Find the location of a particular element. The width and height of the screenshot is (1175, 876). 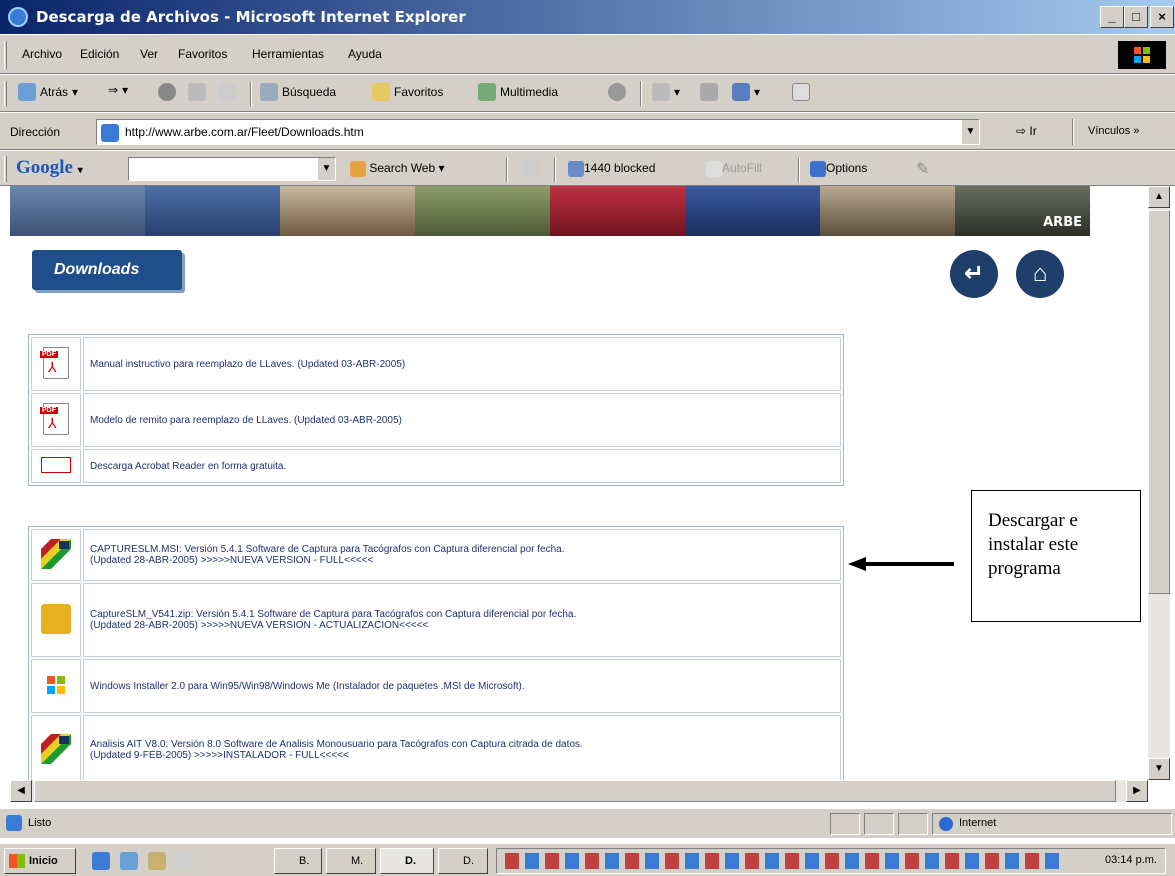

taskbar-button: M. is located at coordinates (351, 861).